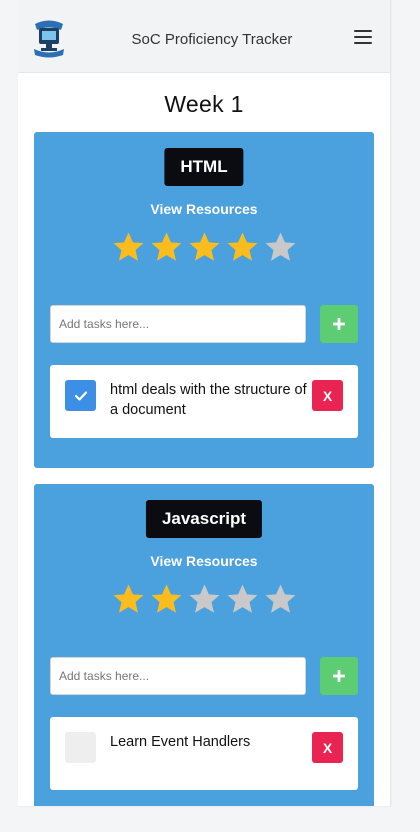 The height and width of the screenshot is (832, 420). I want to click on topic-badge: Javascript, so click(204, 519).